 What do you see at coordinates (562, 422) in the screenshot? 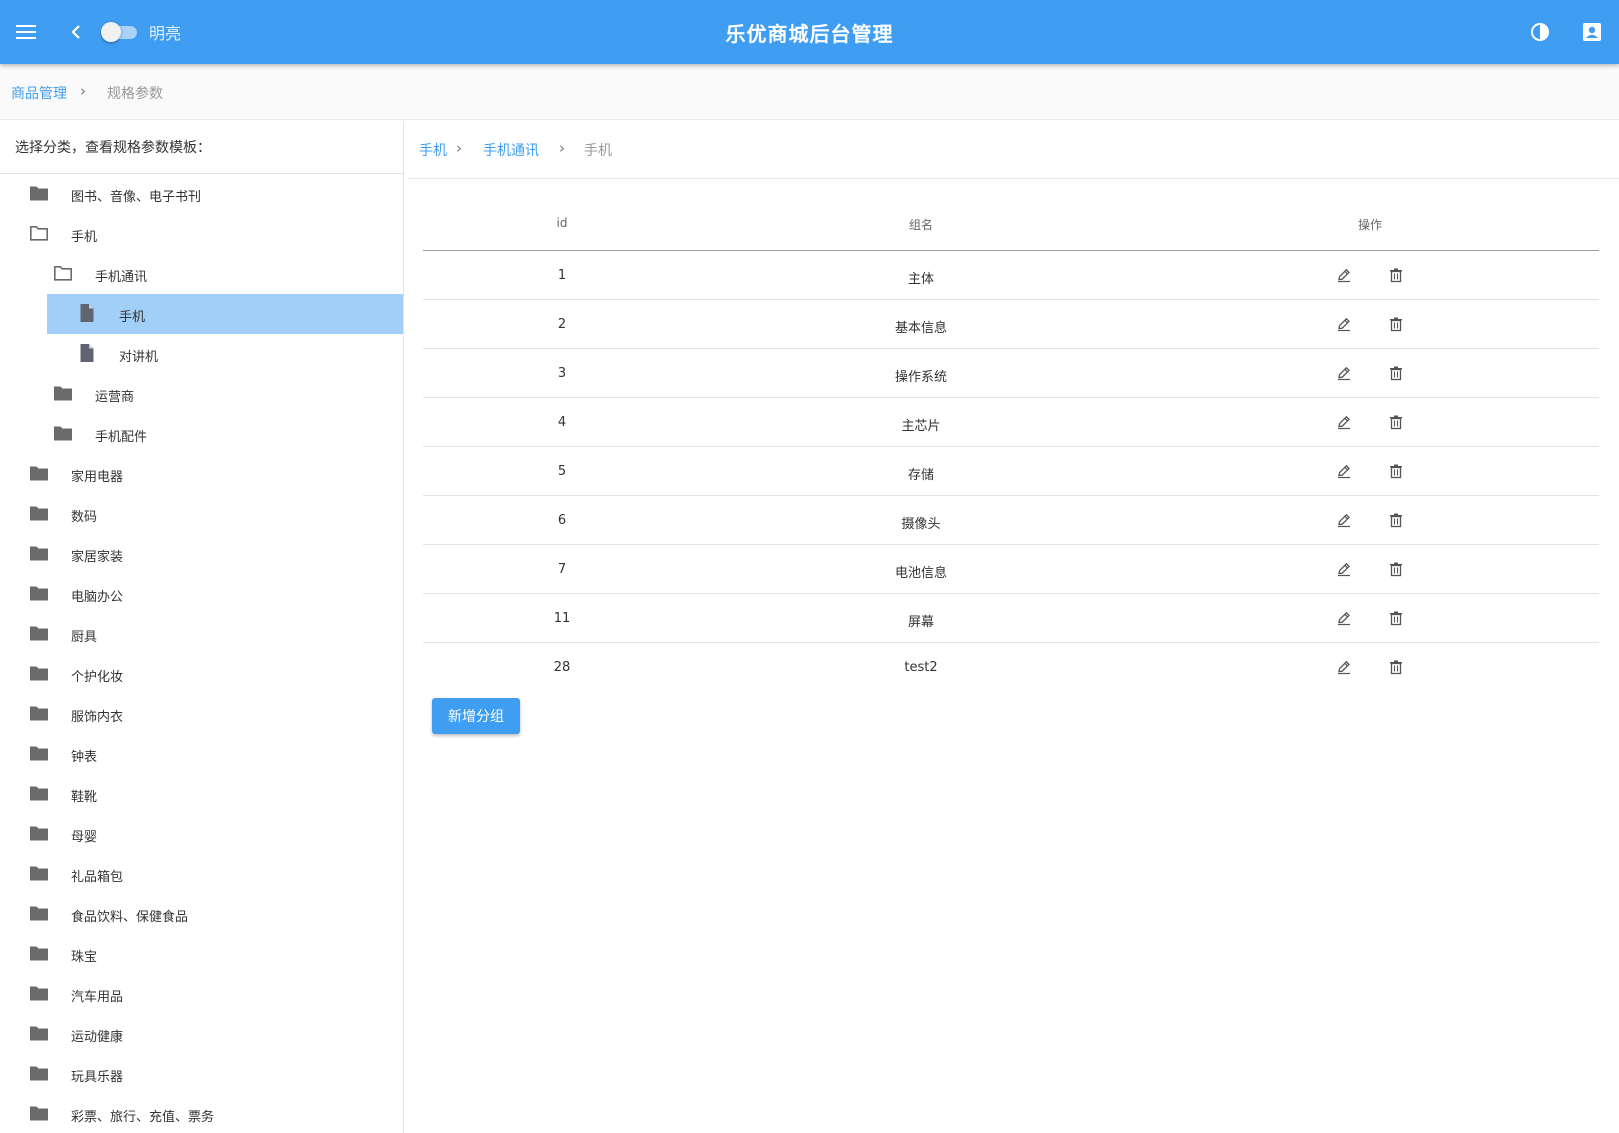
I see `cell-id: 4` at bounding box center [562, 422].